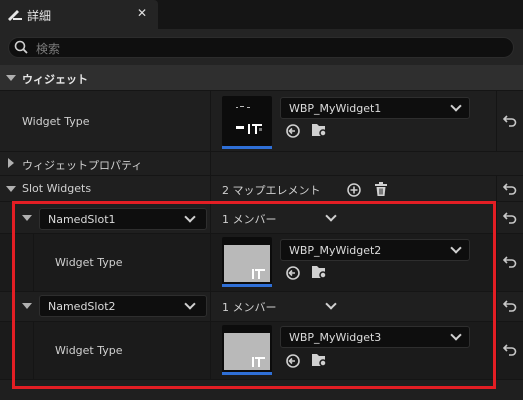 Image resolution: width=523 pixels, height=400 pixels. I want to click on tab-title: 詳細, so click(39, 16).